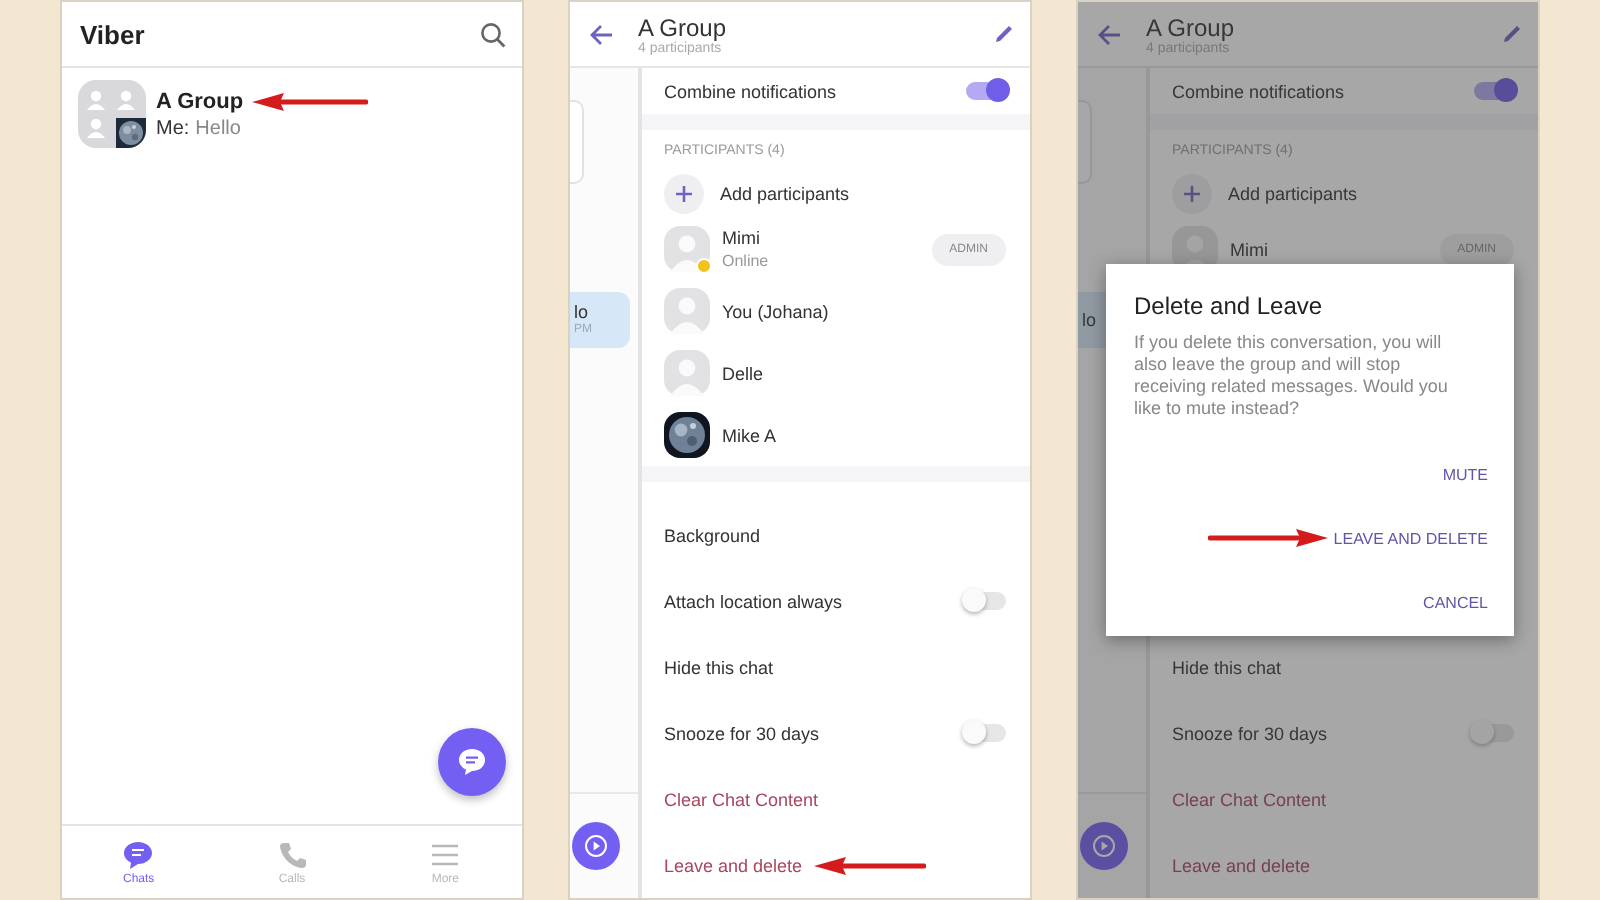 This screenshot has width=1600, height=900. What do you see at coordinates (1465, 474) in the screenshot?
I see `dialog-button: MUTE` at bounding box center [1465, 474].